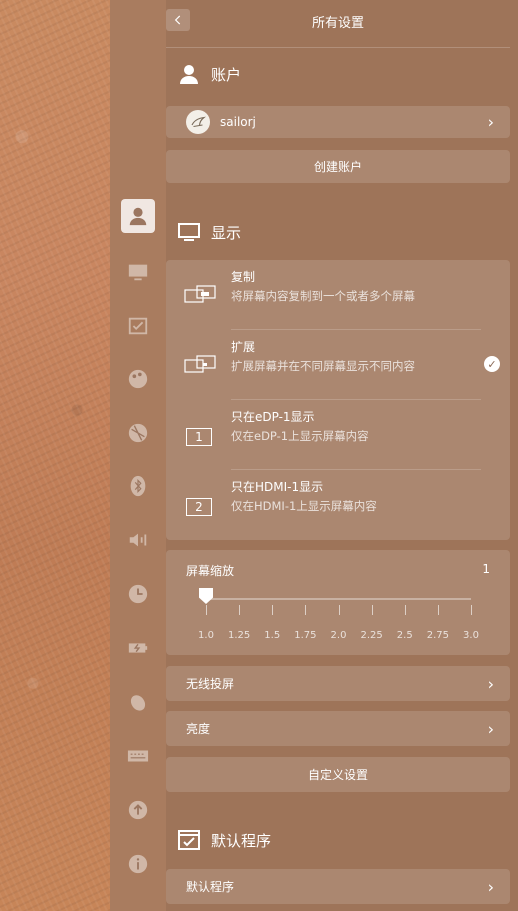  I want to click on default-apps-section-label: 默认程序, so click(241, 840).